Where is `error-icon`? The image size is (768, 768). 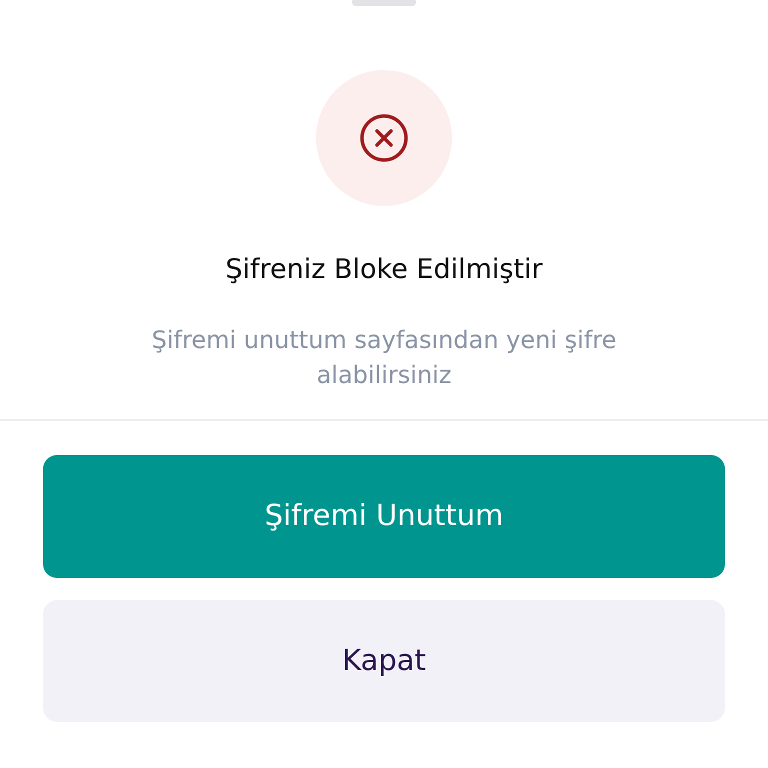
error-icon is located at coordinates (384, 138).